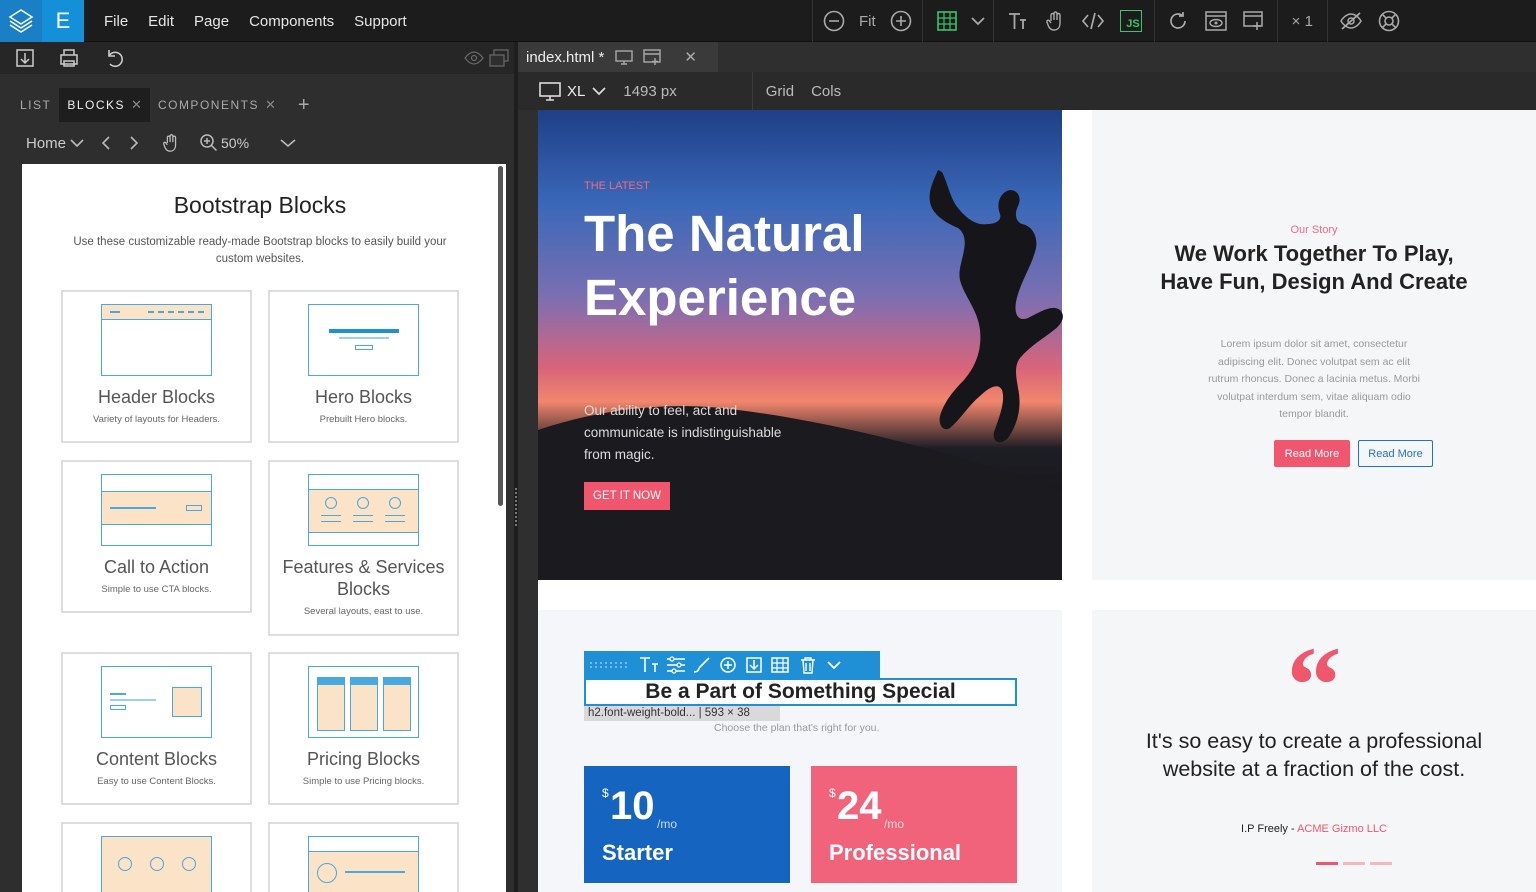  I want to click on export-button, so click(1254, 21).